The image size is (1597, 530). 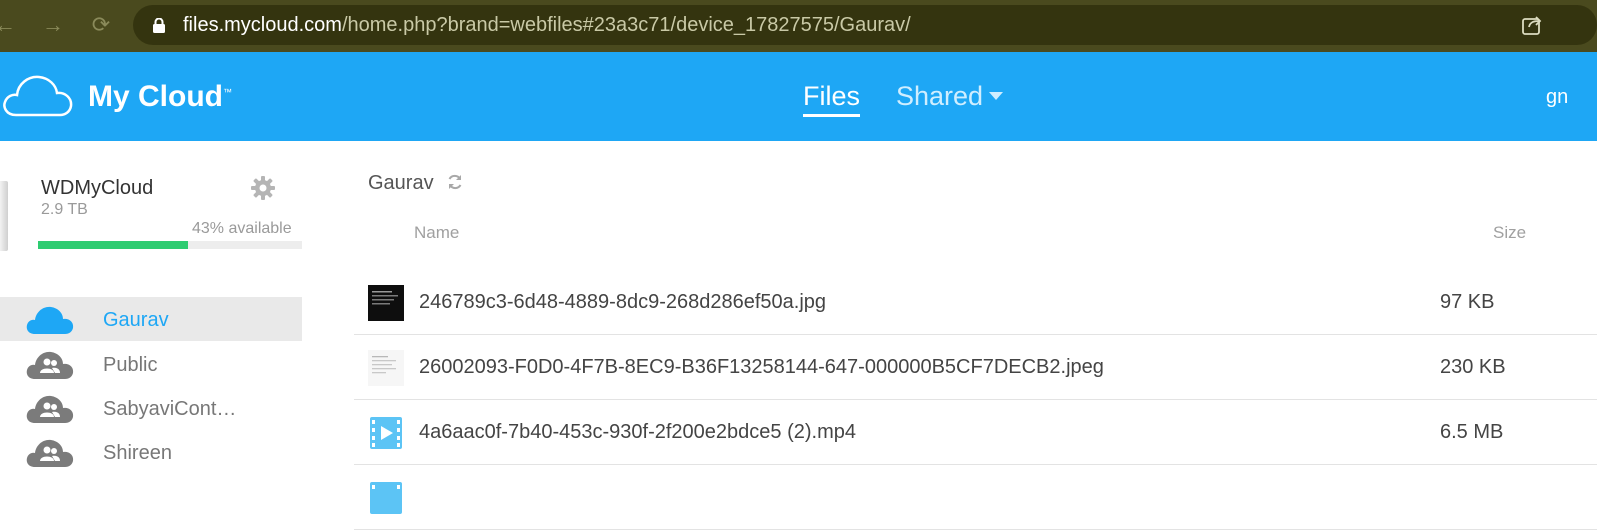 I want to click on document-image-thumbnail, so click(x=386, y=368).